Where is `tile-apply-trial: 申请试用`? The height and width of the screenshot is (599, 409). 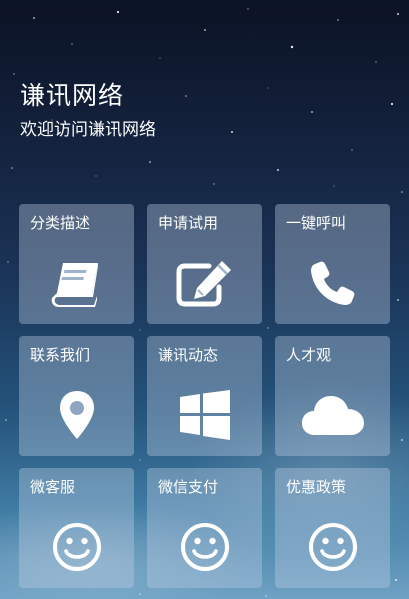
tile-apply-trial: 申请试用 is located at coordinates (204, 264).